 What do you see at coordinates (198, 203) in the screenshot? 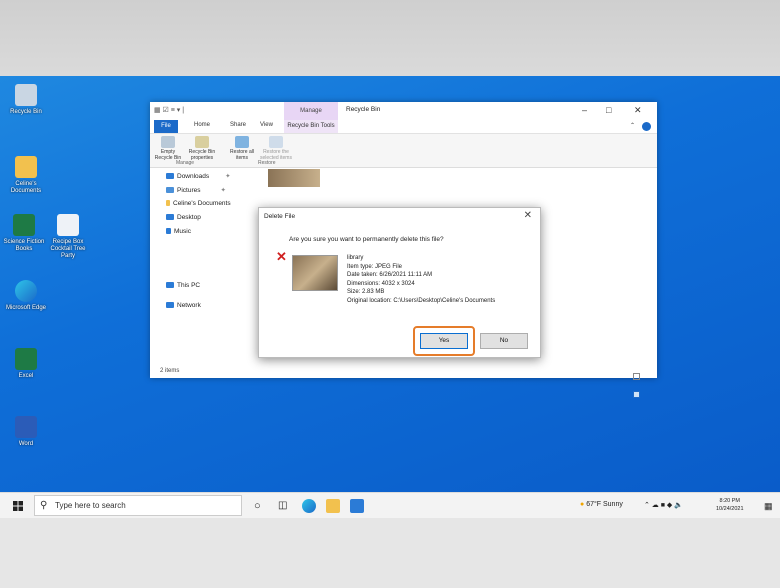
I see `nav-item-celines-documents: Celine's Documents` at bounding box center [198, 203].